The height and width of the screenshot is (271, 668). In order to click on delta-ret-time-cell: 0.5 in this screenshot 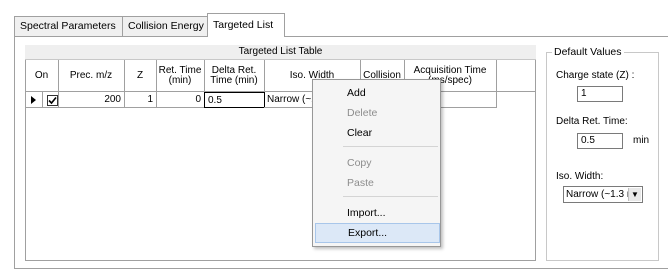, I will do `click(234, 100)`.